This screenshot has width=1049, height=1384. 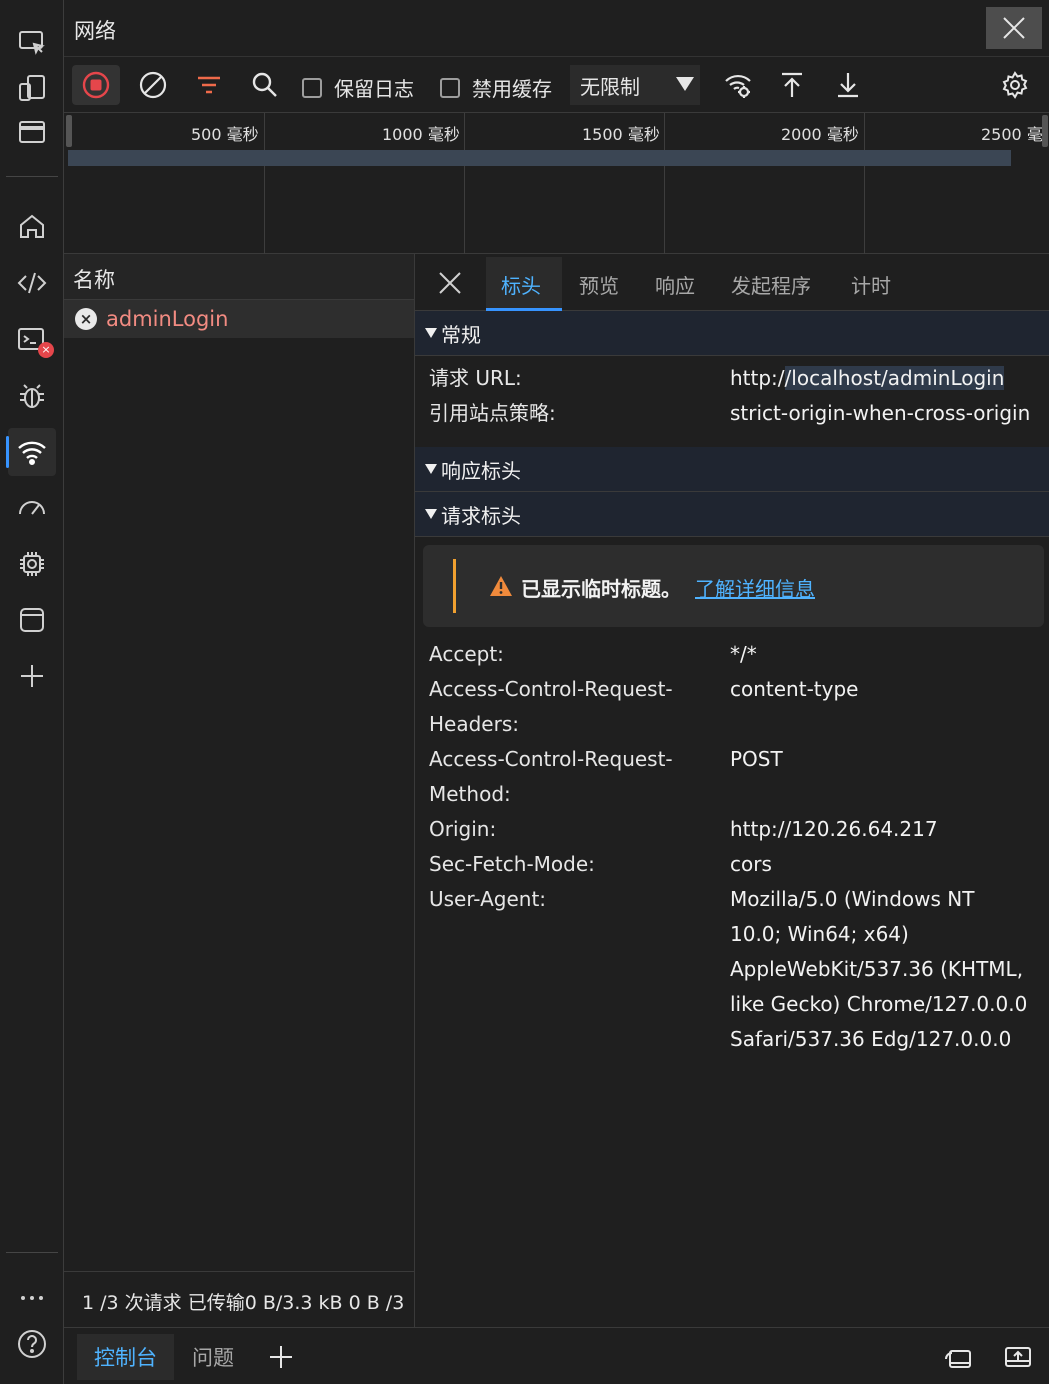 What do you see at coordinates (32, 564) in the screenshot?
I see `memory-chip-icon` at bounding box center [32, 564].